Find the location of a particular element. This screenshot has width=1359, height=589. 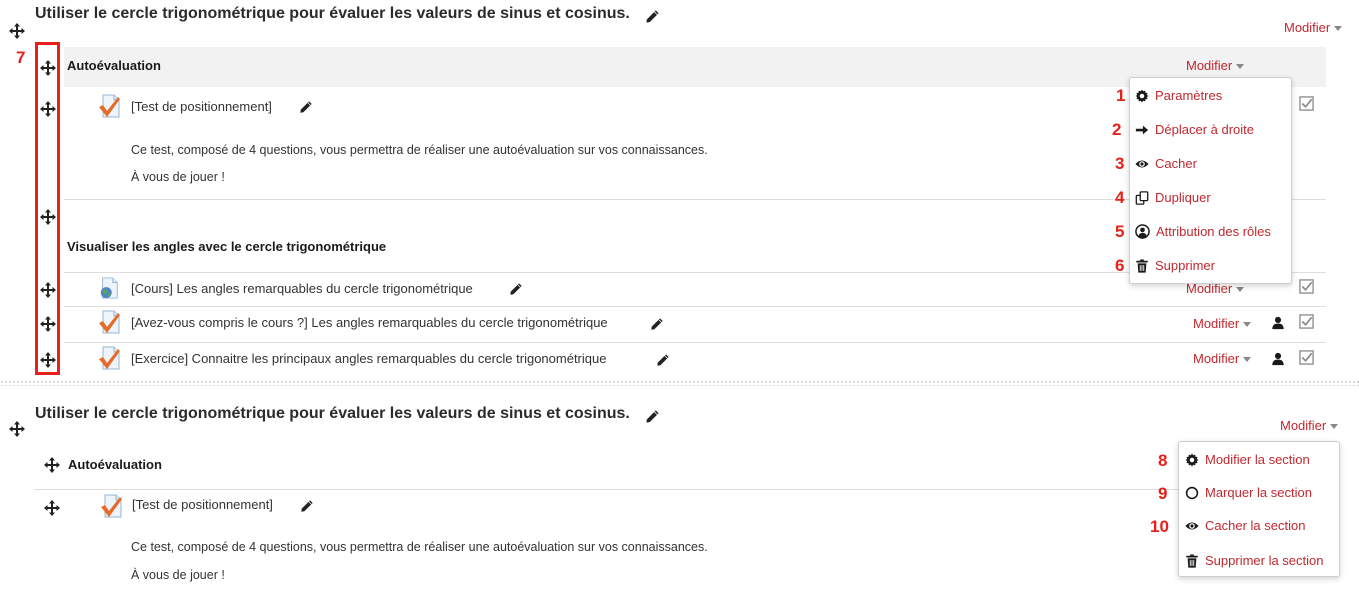

menu-item-label: Cacher is located at coordinates (1176, 163).